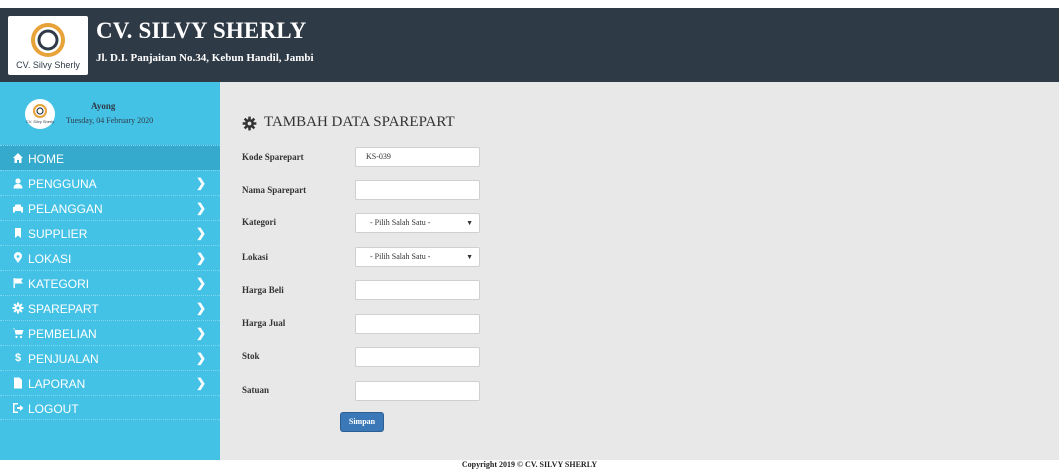 Image resolution: width=1059 pixels, height=470 pixels. Describe the element at coordinates (18, 208) in the screenshot. I see `car-icon` at that location.